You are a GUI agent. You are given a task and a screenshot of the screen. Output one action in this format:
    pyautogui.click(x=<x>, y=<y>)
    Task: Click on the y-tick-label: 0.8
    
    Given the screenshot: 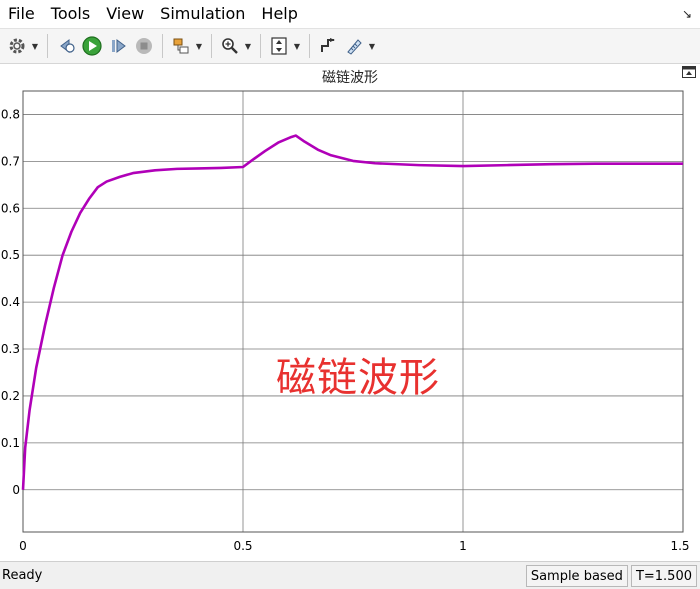 What is the action you would take?
    pyautogui.click(x=10, y=114)
    